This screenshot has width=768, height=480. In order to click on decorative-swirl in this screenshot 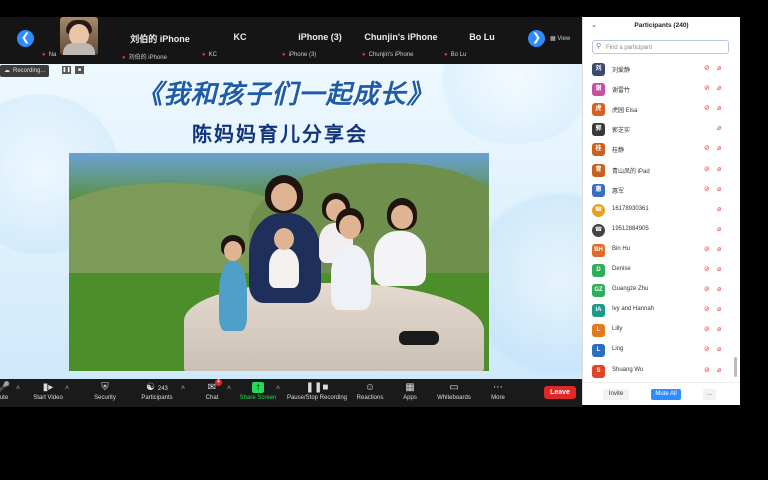, I will do `click(506, 104)`.